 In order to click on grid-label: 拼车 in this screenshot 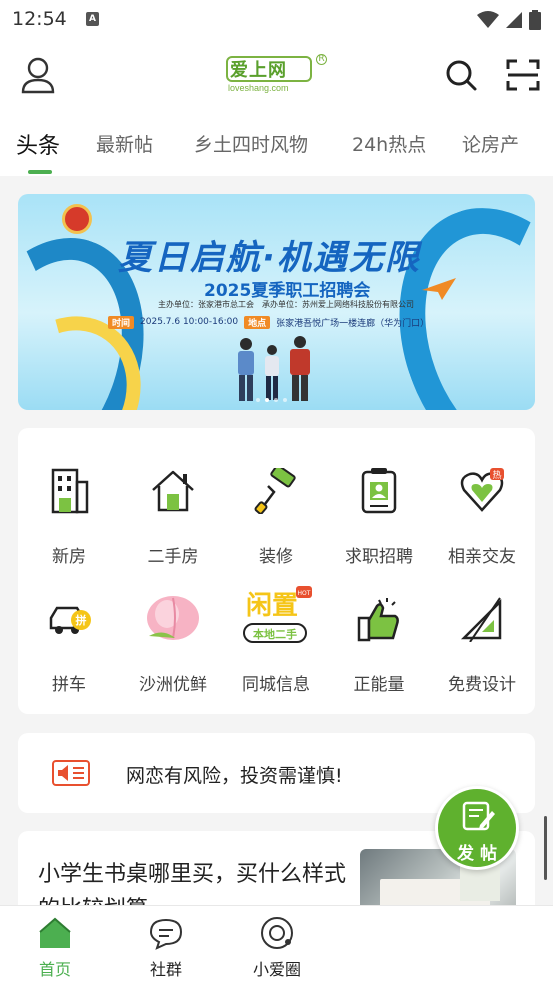, I will do `click(69, 685)`.